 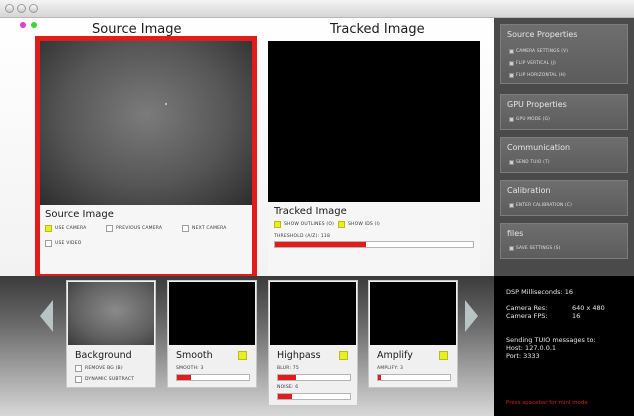 What do you see at coordinates (374, 121) in the screenshot?
I see `tracked-image-view` at bounding box center [374, 121].